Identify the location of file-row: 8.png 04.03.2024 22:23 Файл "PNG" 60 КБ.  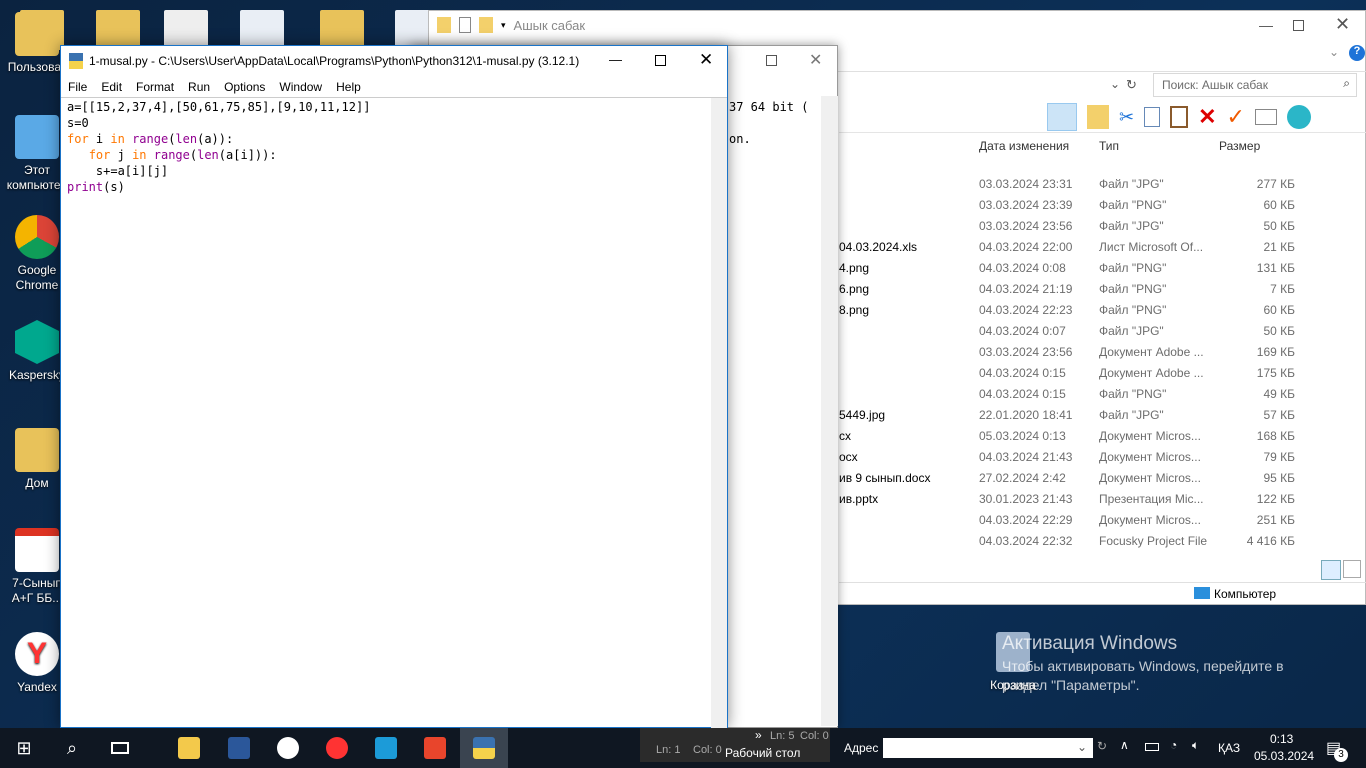
(1069, 310).